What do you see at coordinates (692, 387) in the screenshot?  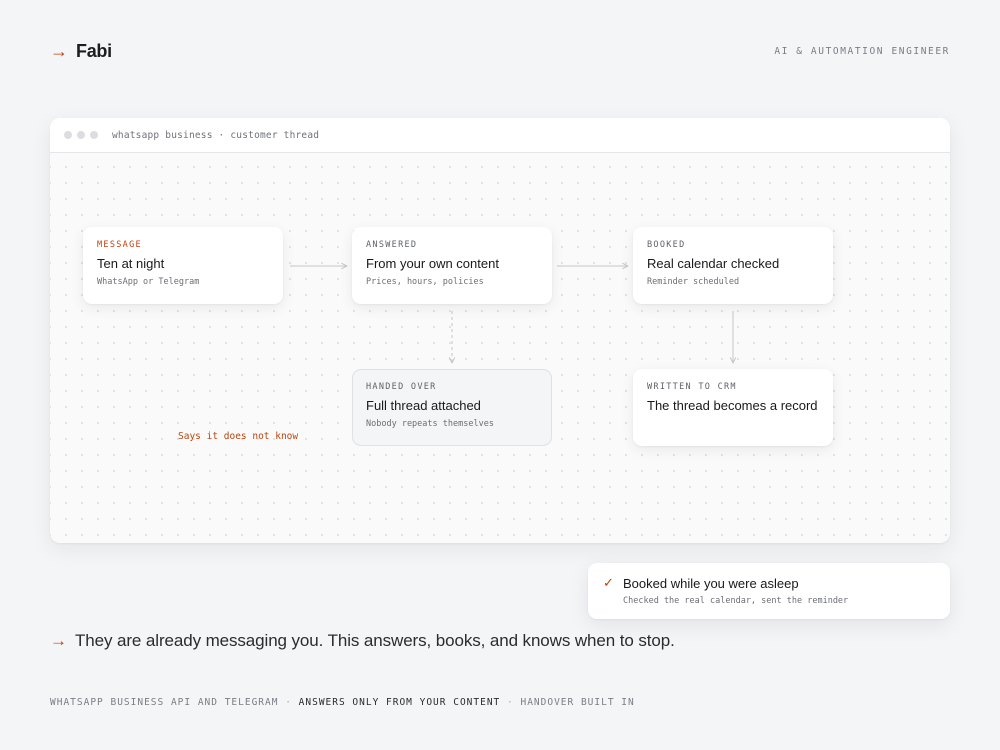 I see `node-tag: WRITTEN TO CRM` at bounding box center [692, 387].